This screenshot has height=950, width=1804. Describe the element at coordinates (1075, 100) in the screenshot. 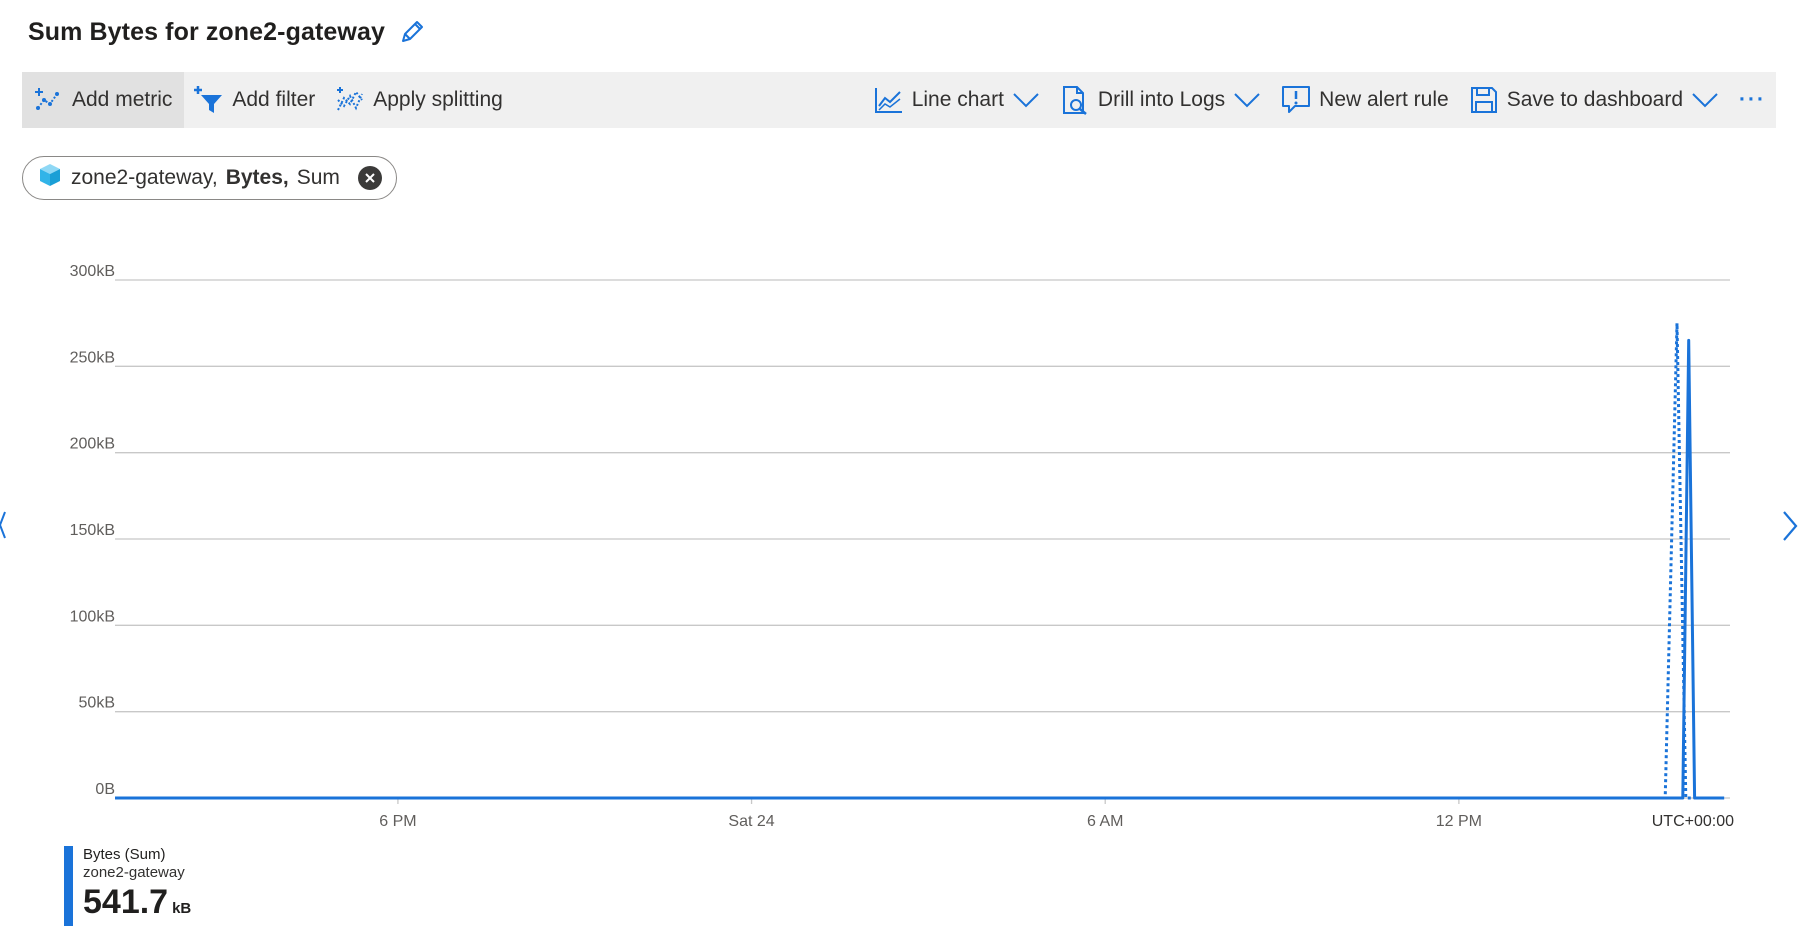

I see `logs-icon` at that location.